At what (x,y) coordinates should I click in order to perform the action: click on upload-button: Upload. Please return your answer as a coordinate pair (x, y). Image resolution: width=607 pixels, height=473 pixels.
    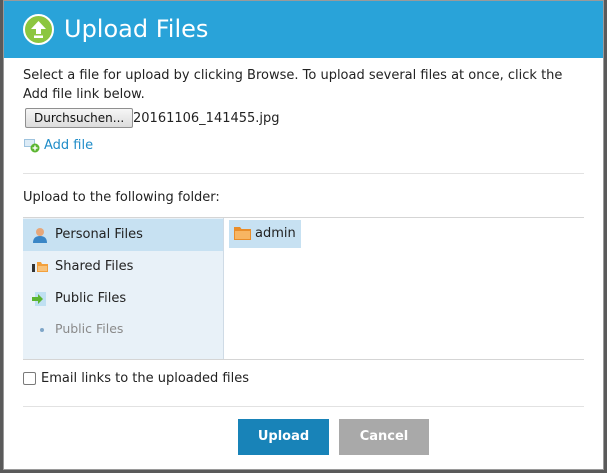
    Looking at the image, I should click on (283, 437).